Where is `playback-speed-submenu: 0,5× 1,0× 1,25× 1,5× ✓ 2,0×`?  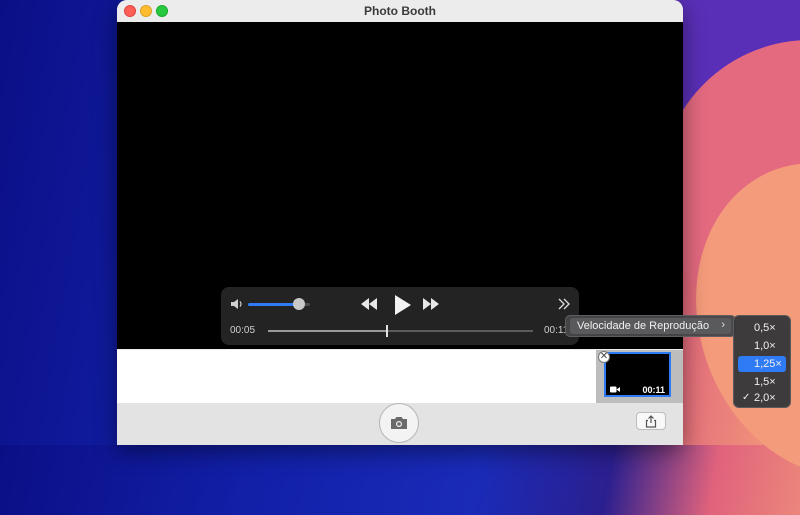
playback-speed-submenu: 0,5× 1,0× 1,25× 1,5× ✓ 2,0× is located at coordinates (762, 361).